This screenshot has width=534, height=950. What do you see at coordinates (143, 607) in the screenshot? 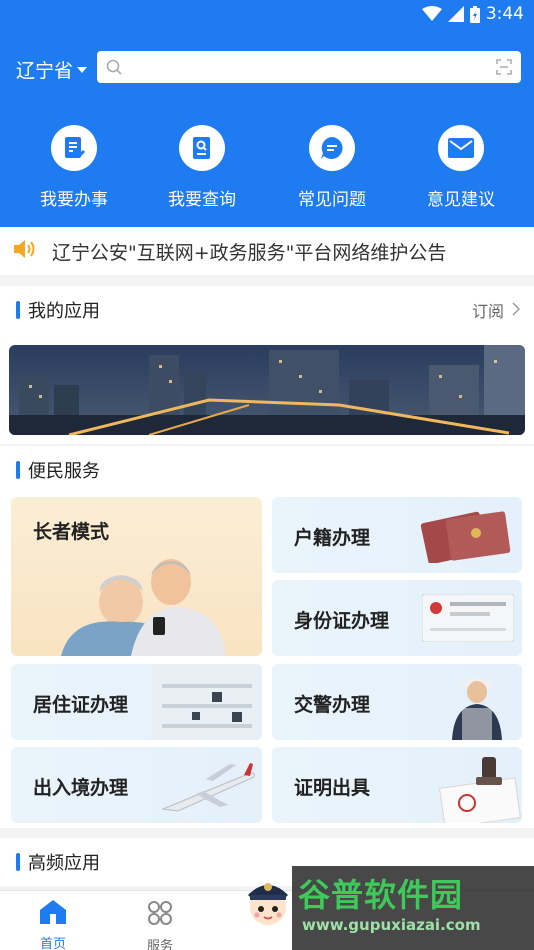
I see `elderly-couple-image` at bounding box center [143, 607].